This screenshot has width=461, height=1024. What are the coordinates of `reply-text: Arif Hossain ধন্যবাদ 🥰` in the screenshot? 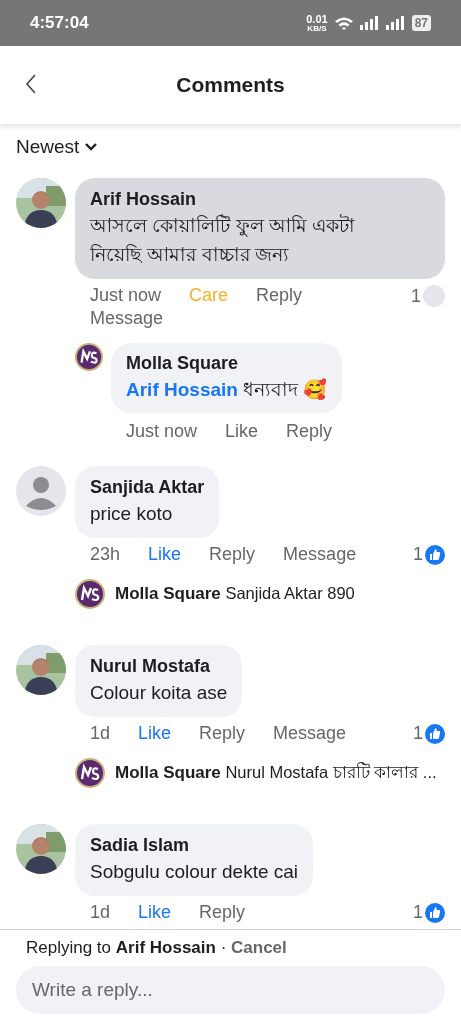 It's located at (227, 389).